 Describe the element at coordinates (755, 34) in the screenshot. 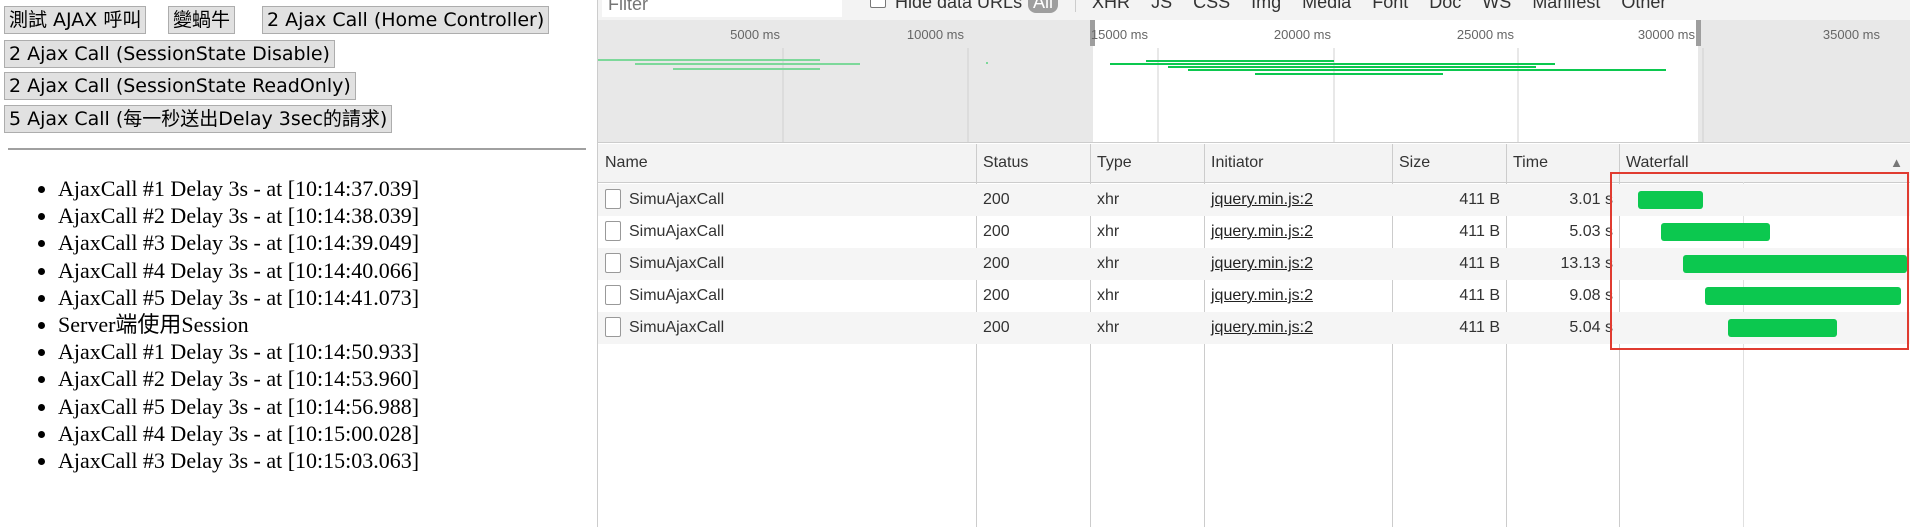

I see `overview-tick-label: 5000 ms` at that location.